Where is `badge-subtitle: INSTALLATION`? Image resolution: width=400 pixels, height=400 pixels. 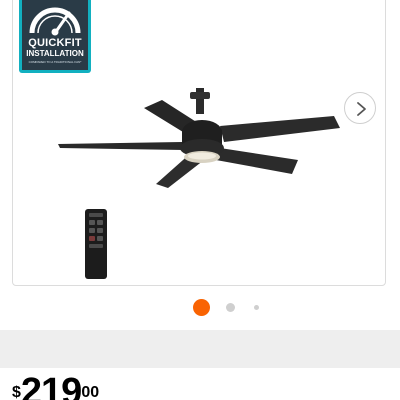 badge-subtitle: INSTALLATION is located at coordinates (55, 53).